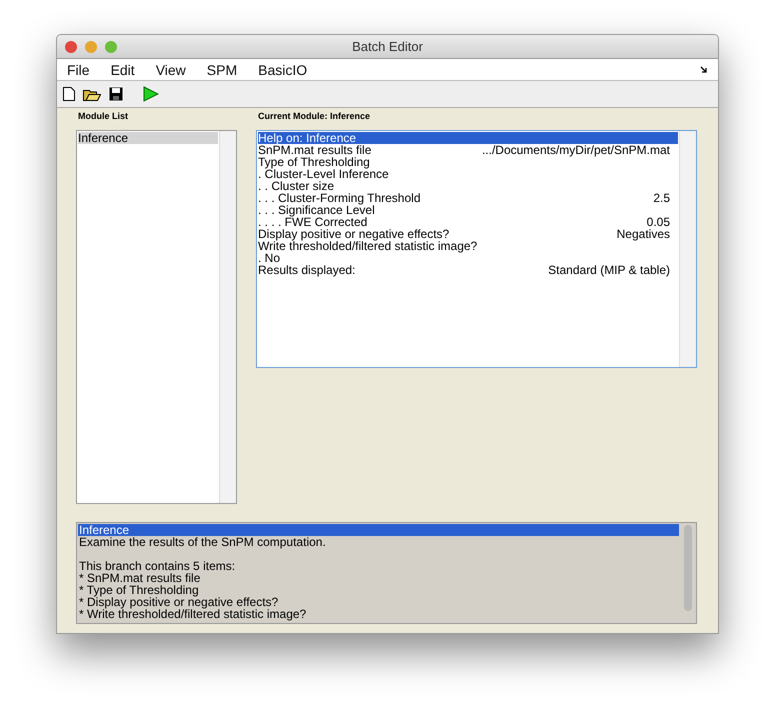 Image resolution: width=774 pixels, height=712 pixels. Describe the element at coordinates (468, 174) in the screenshot. I see `setting-row: . Cluster-Level Inference` at that location.